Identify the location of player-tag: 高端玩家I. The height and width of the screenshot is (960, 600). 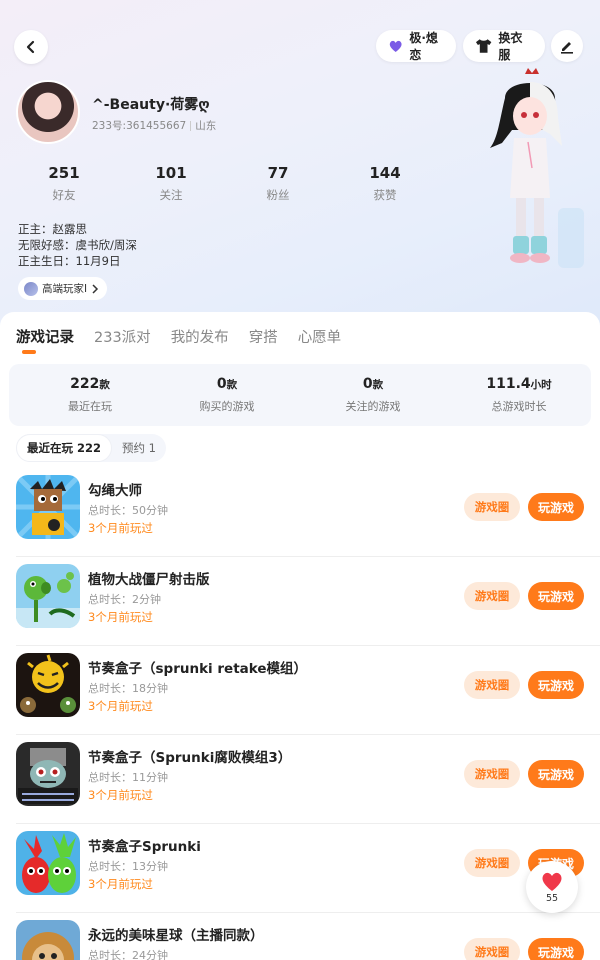
(63, 288).